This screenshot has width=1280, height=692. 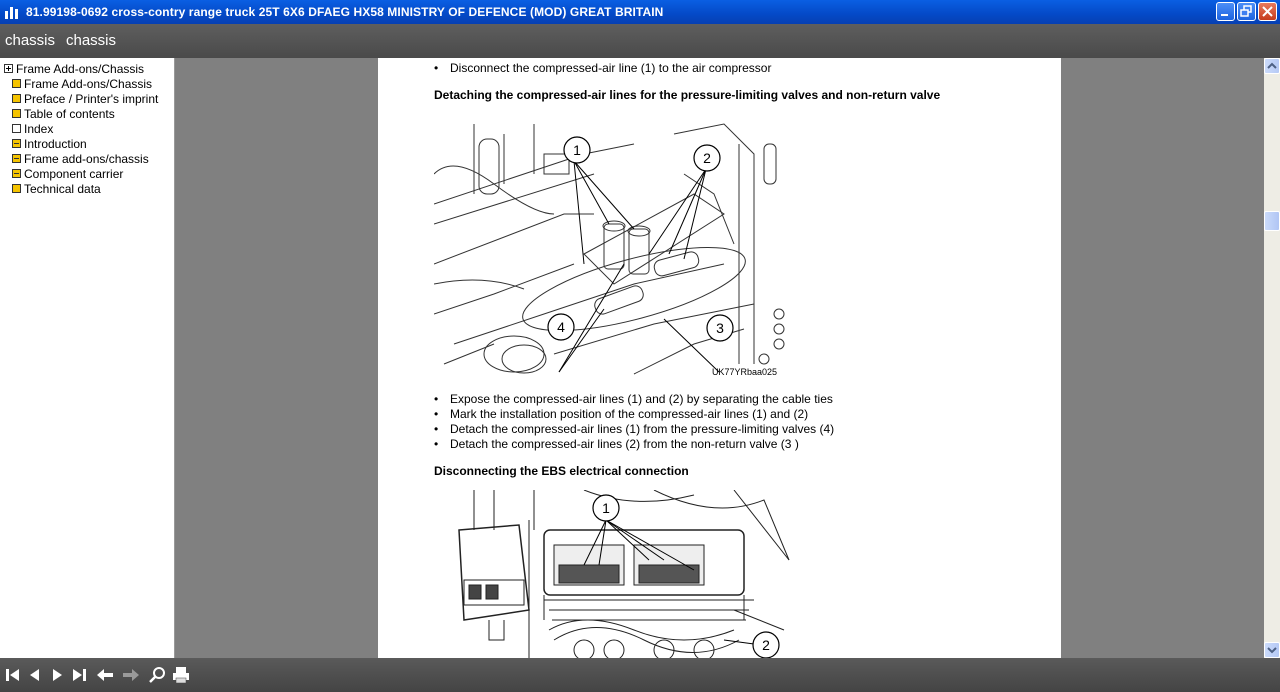 What do you see at coordinates (88, 83) in the screenshot?
I see `tree-item-label: Frame Add-ons/Chassis` at bounding box center [88, 83].